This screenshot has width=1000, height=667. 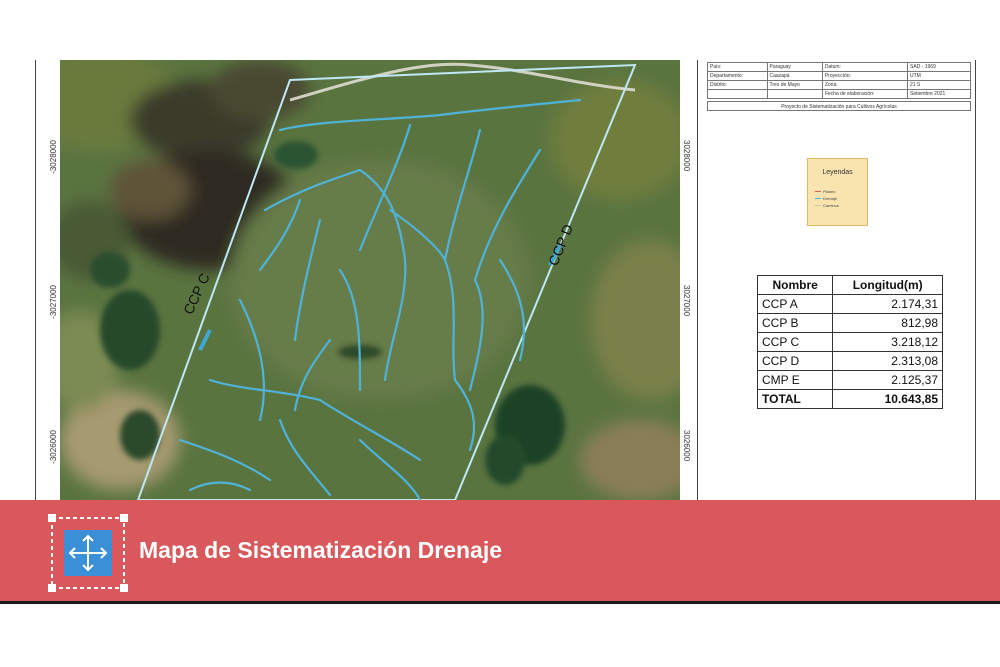 I want to click on legend-label: Planeo, so click(x=829, y=191).